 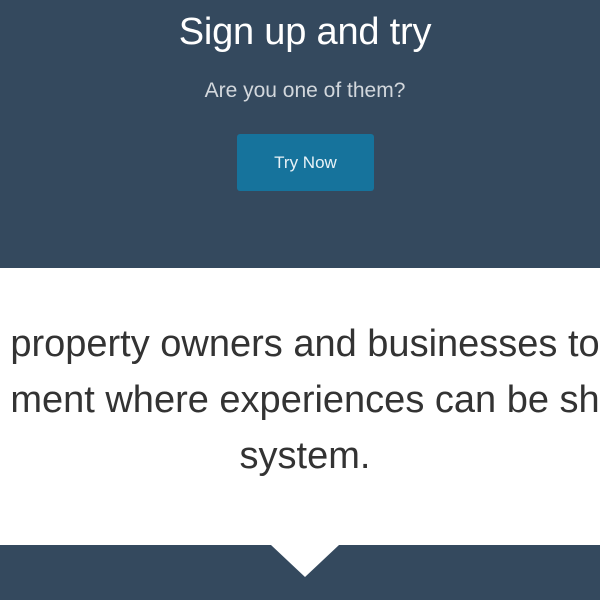 What do you see at coordinates (305, 561) in the screenshot?
I see `section-pointer-notch` at bounding box center [305, 561].